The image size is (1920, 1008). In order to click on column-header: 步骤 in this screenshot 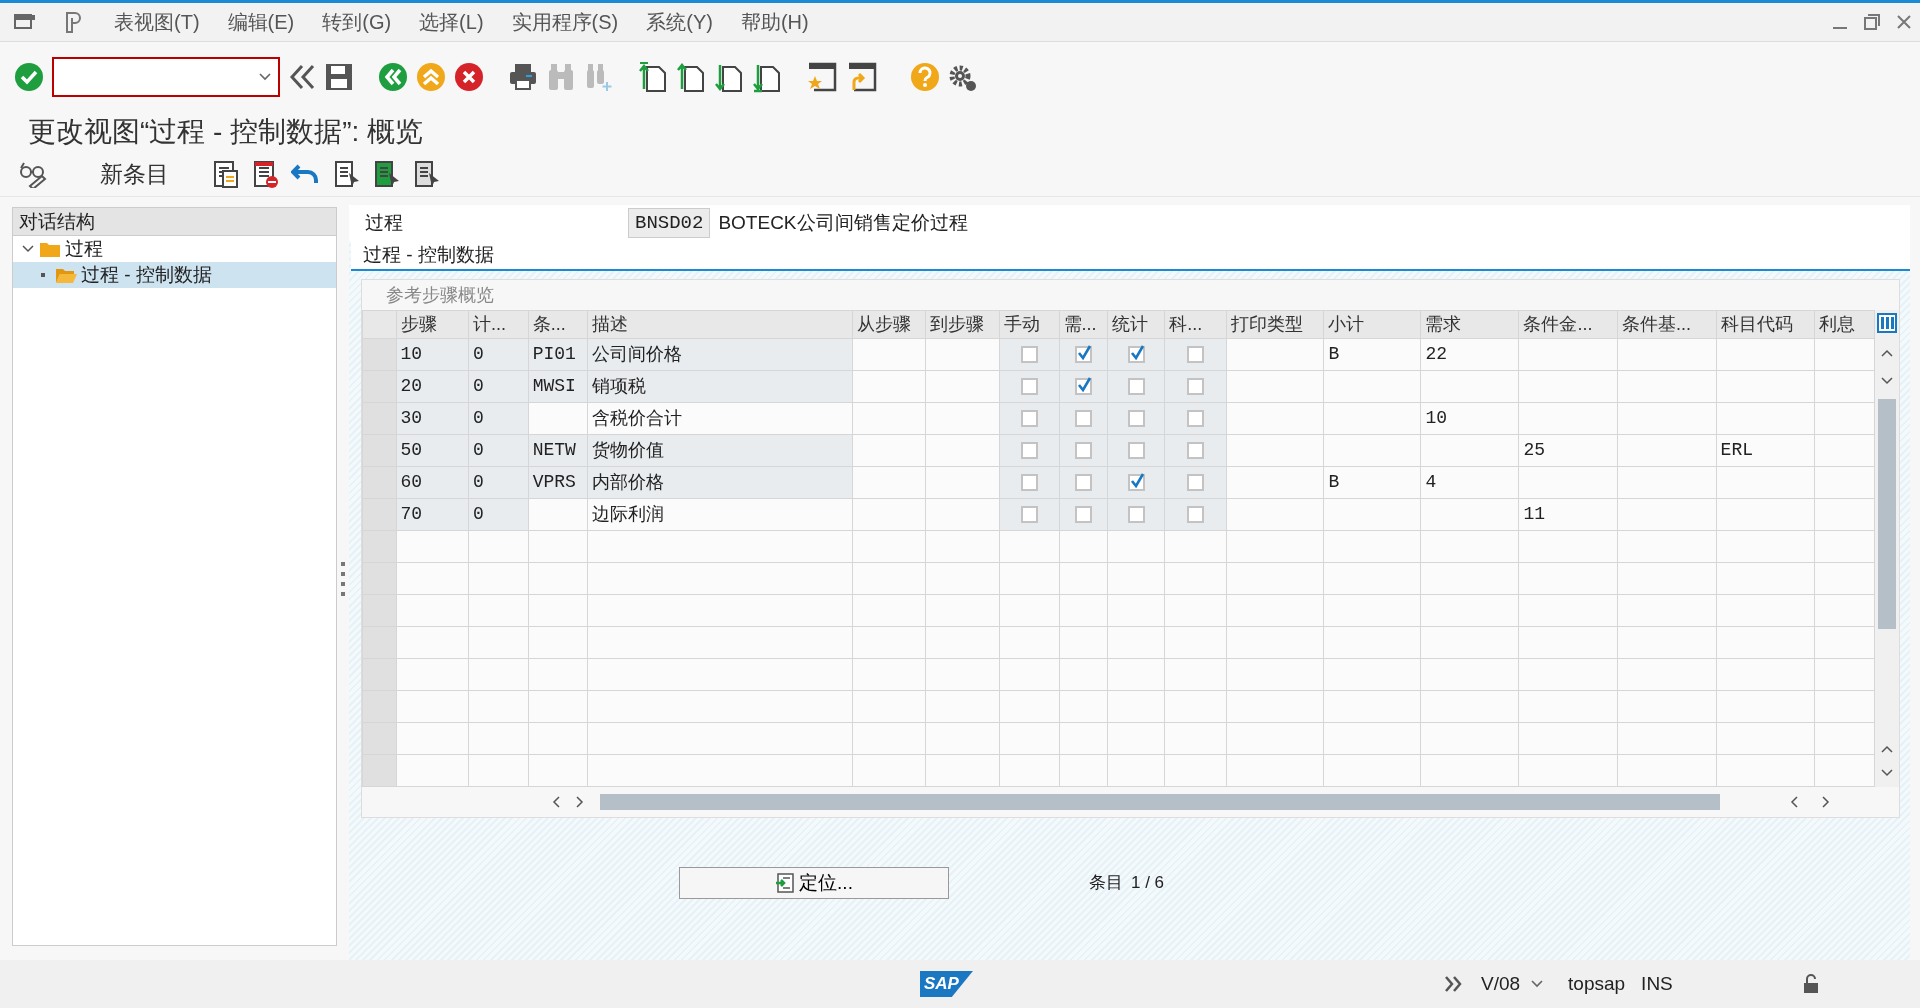, I will do `click(432, 324)`.